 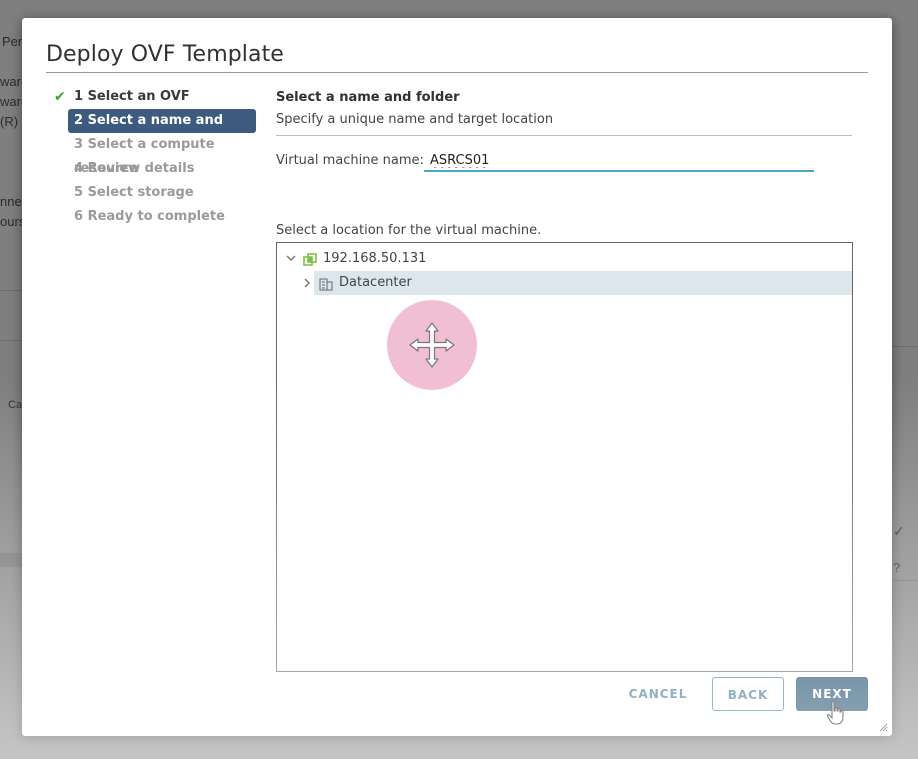 I want to click on vm-name-input, so click(x=619, y=161).